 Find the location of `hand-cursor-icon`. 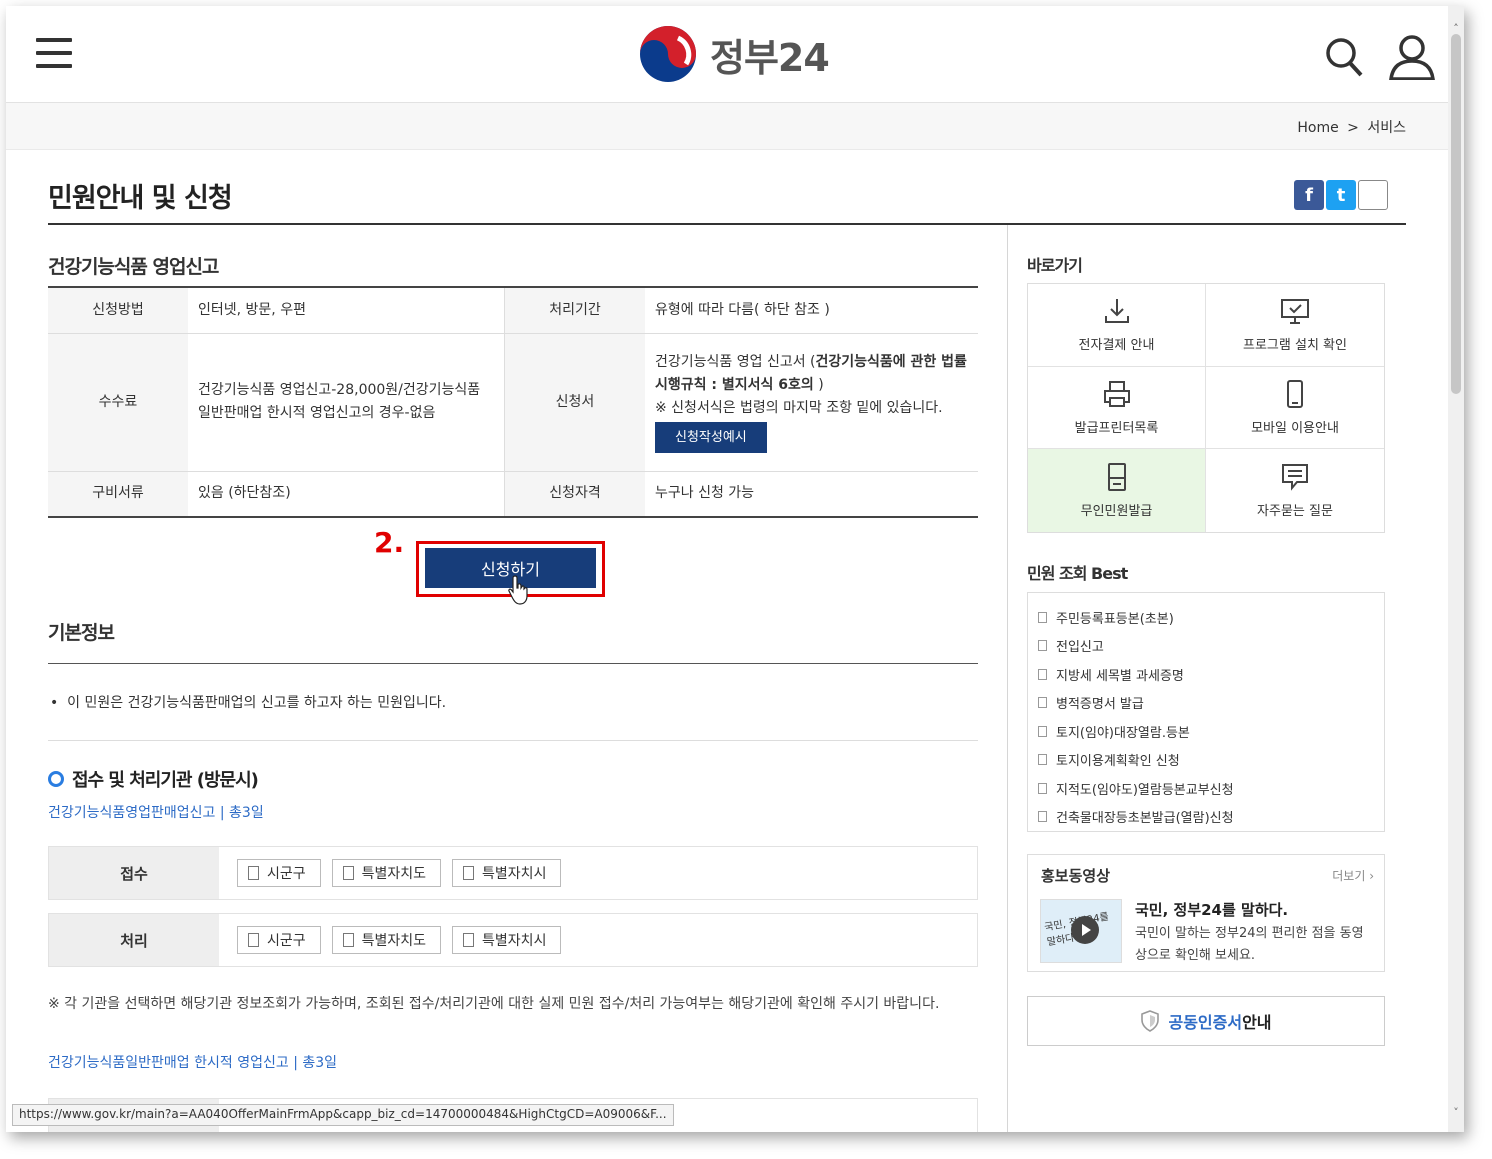

hand-cursor-icon is located at coordinates (518, 590).